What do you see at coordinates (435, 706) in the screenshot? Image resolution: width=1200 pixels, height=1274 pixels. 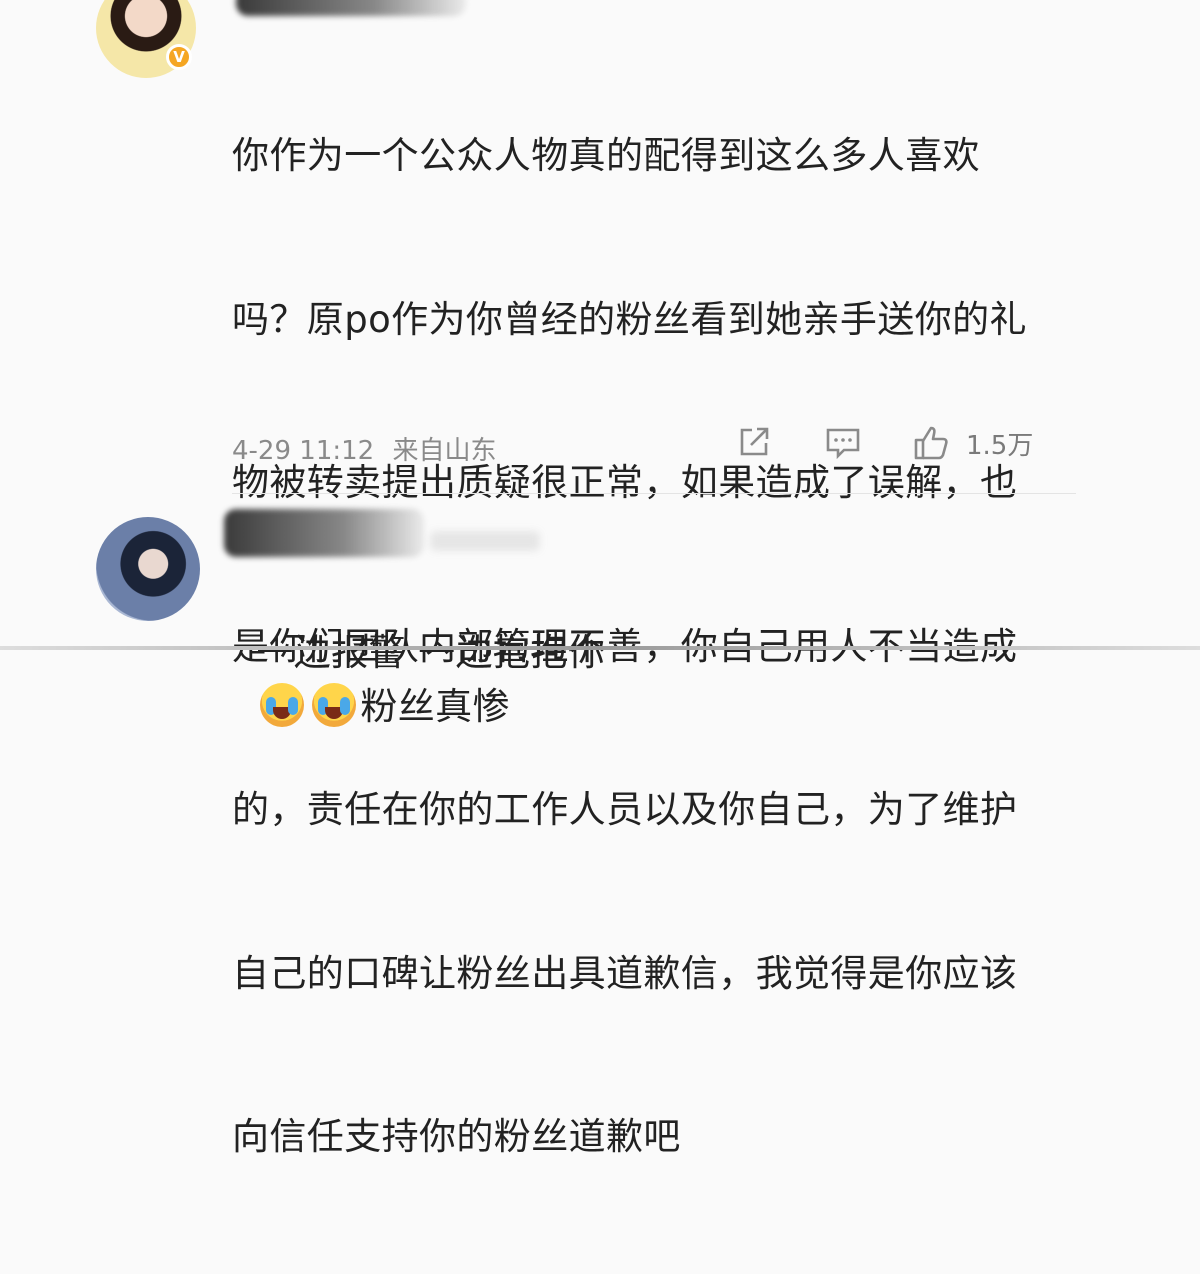 I see `comment-text-part: 粉丝真惨` at bounding box center [435, 706].